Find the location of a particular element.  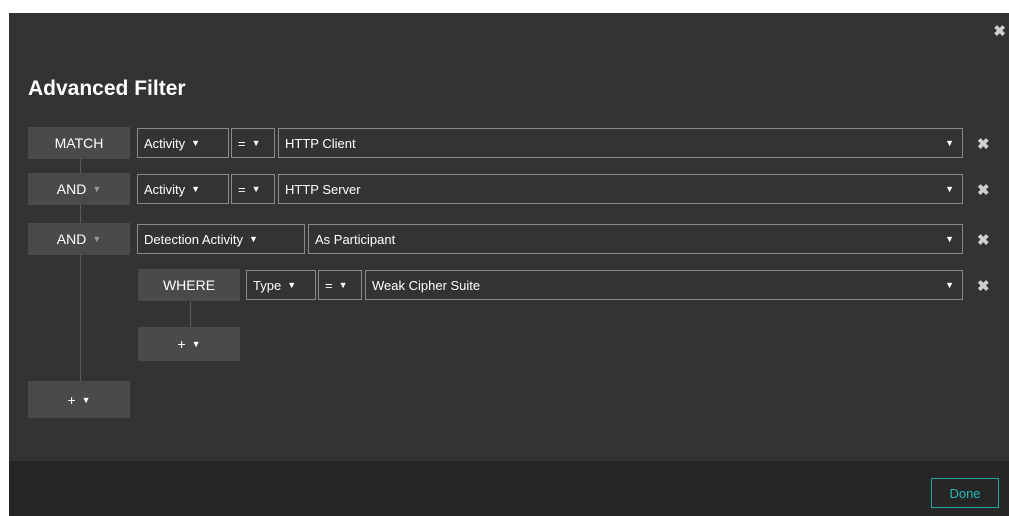

match-button: MATCH is located at coordinates (79, 143).